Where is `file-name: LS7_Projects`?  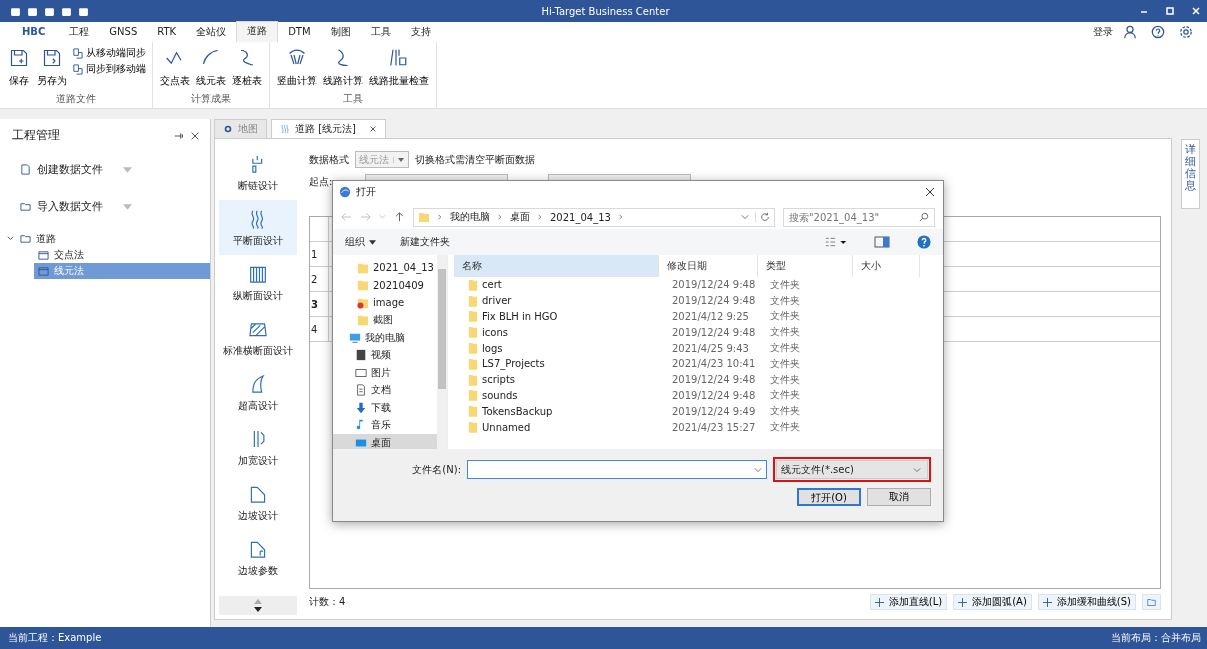
file-name: LS7_Projects is located at coordinates (513, 364).